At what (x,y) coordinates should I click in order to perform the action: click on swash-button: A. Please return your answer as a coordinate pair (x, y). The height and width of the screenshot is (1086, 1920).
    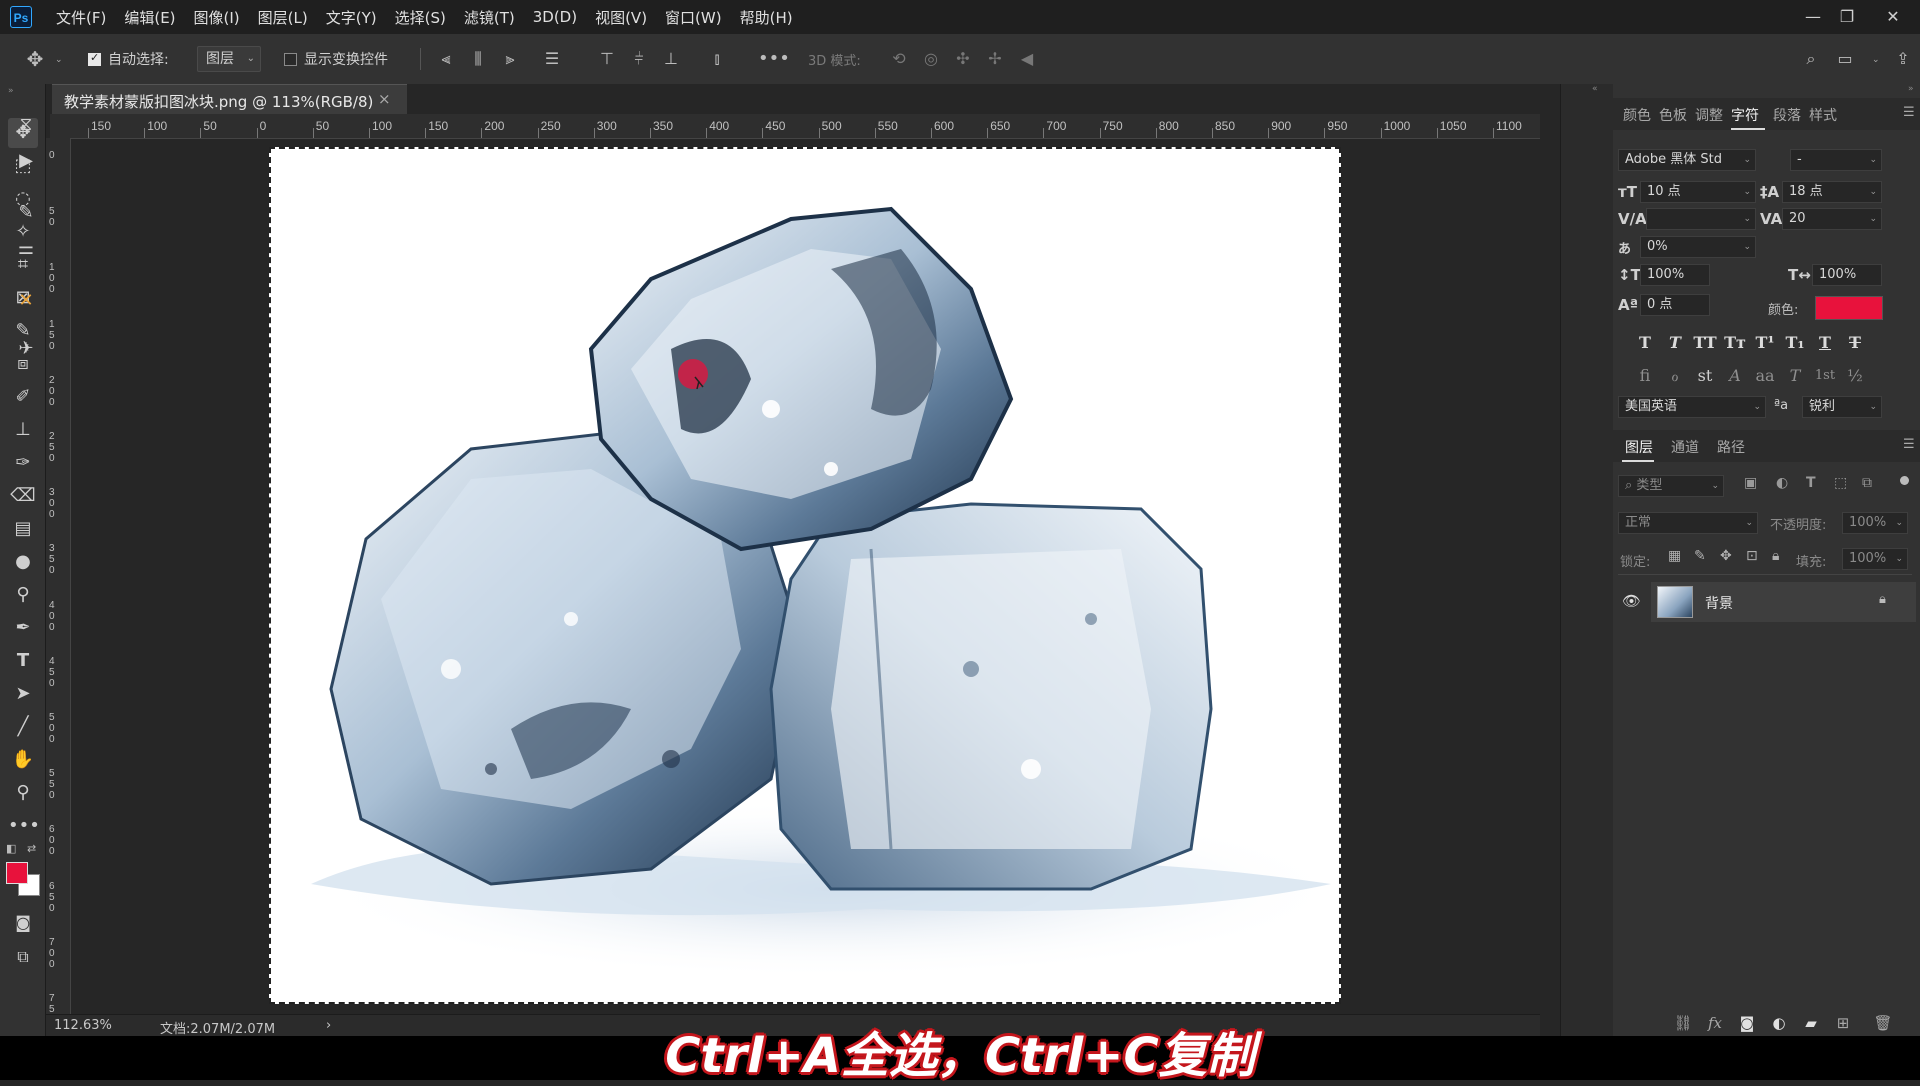
    Looking at the image, I should click on (1735, 376).